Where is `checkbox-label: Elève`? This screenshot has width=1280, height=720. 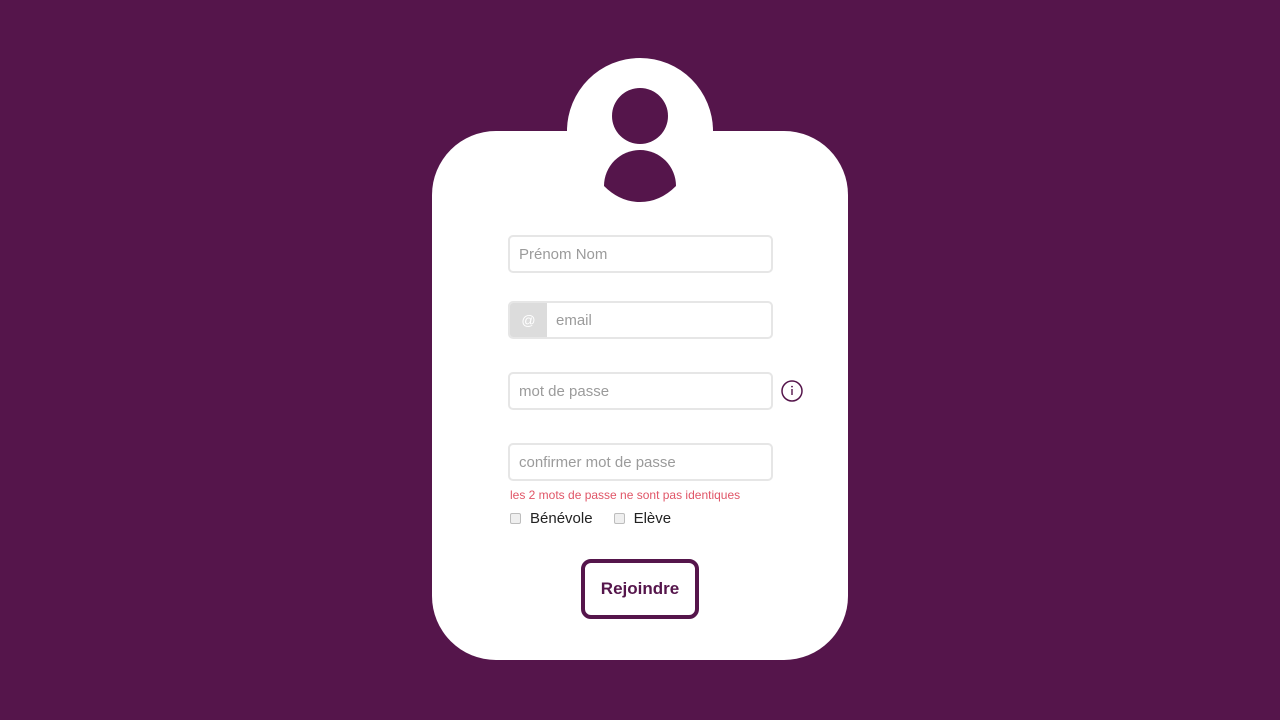
checkbox-label: Elève is located at coordinates (652, 518).